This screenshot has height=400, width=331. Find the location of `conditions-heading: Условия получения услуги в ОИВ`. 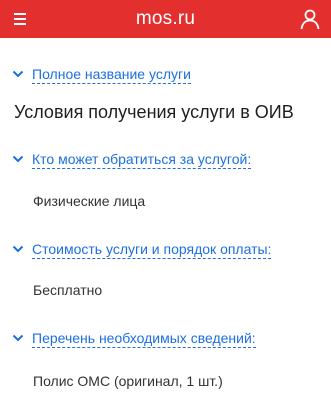

conditions-heading: Условия получения услуги в ОИВ is located at coordinates (154, 112).